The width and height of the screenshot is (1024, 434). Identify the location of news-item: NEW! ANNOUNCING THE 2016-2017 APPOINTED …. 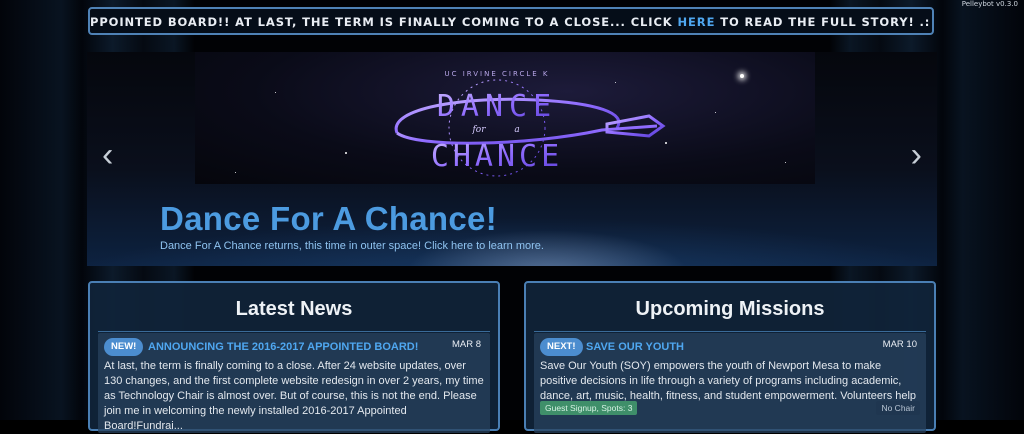
(294, 383).